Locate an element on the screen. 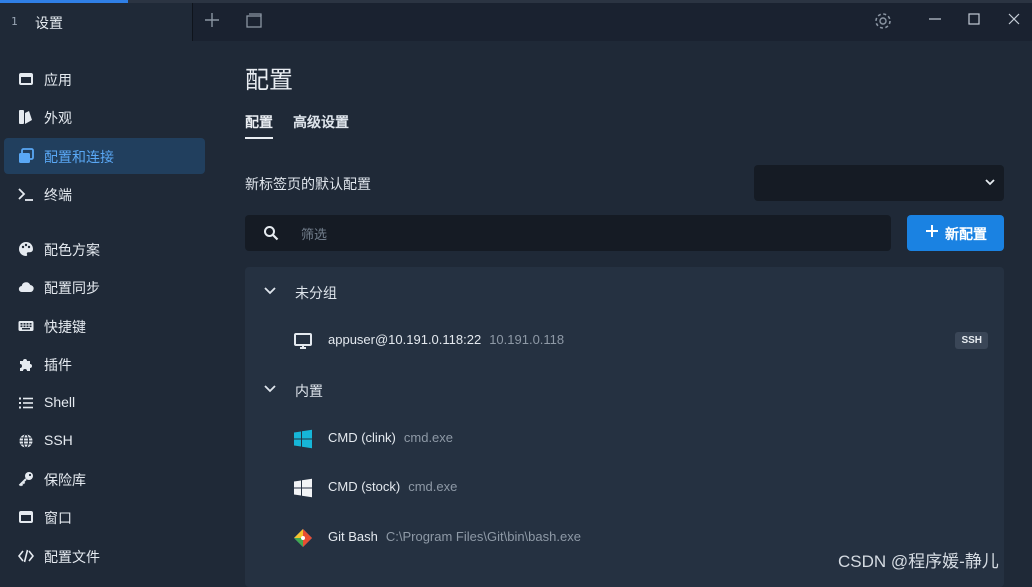 The width and height of the screenshot is (1032, 587). tab-profiles: 配置 is located at coordinates (259, 122).